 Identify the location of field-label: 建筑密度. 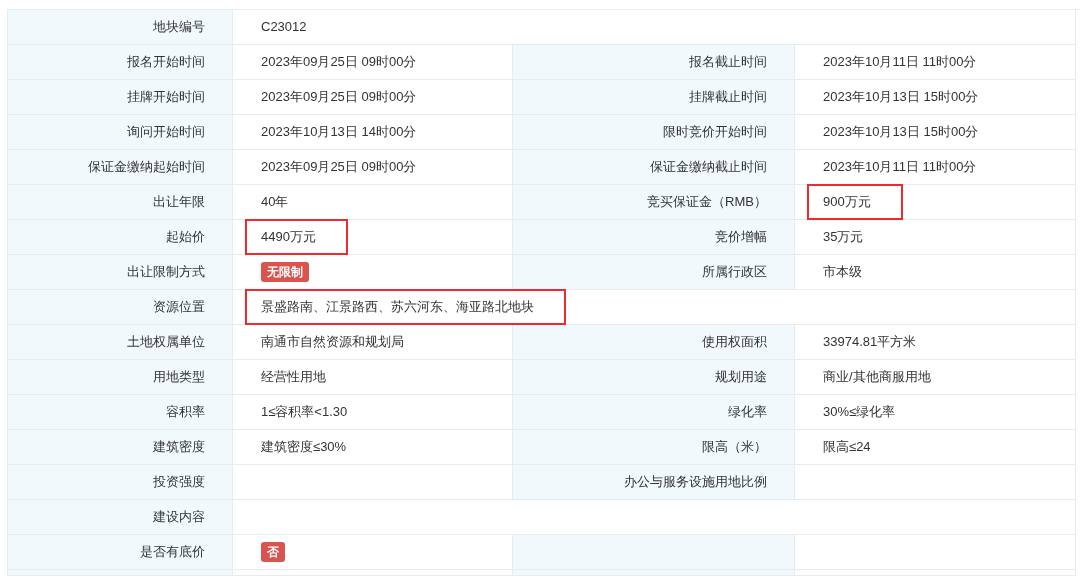
(179, 447).